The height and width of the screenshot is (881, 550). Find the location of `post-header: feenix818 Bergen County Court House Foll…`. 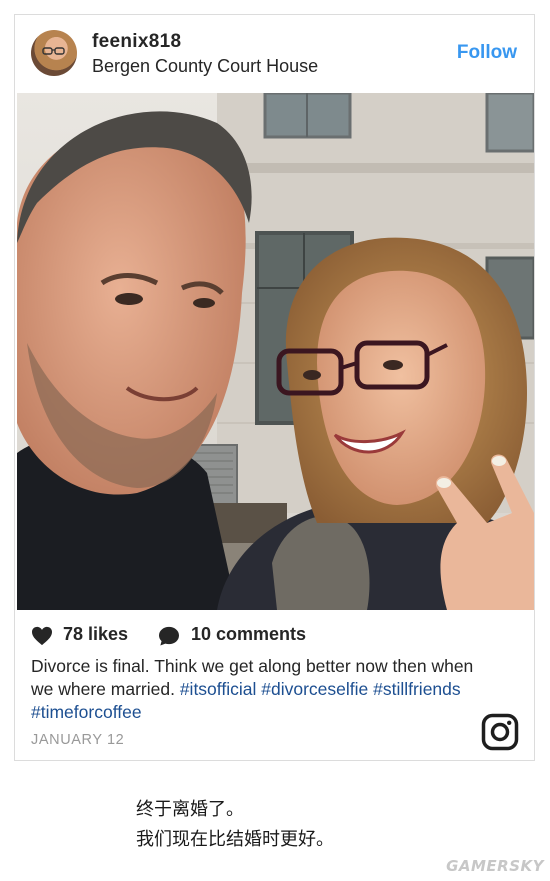

post-header: feenix818 Bergen County Court House Foll… is located at coordinates (274, 54).